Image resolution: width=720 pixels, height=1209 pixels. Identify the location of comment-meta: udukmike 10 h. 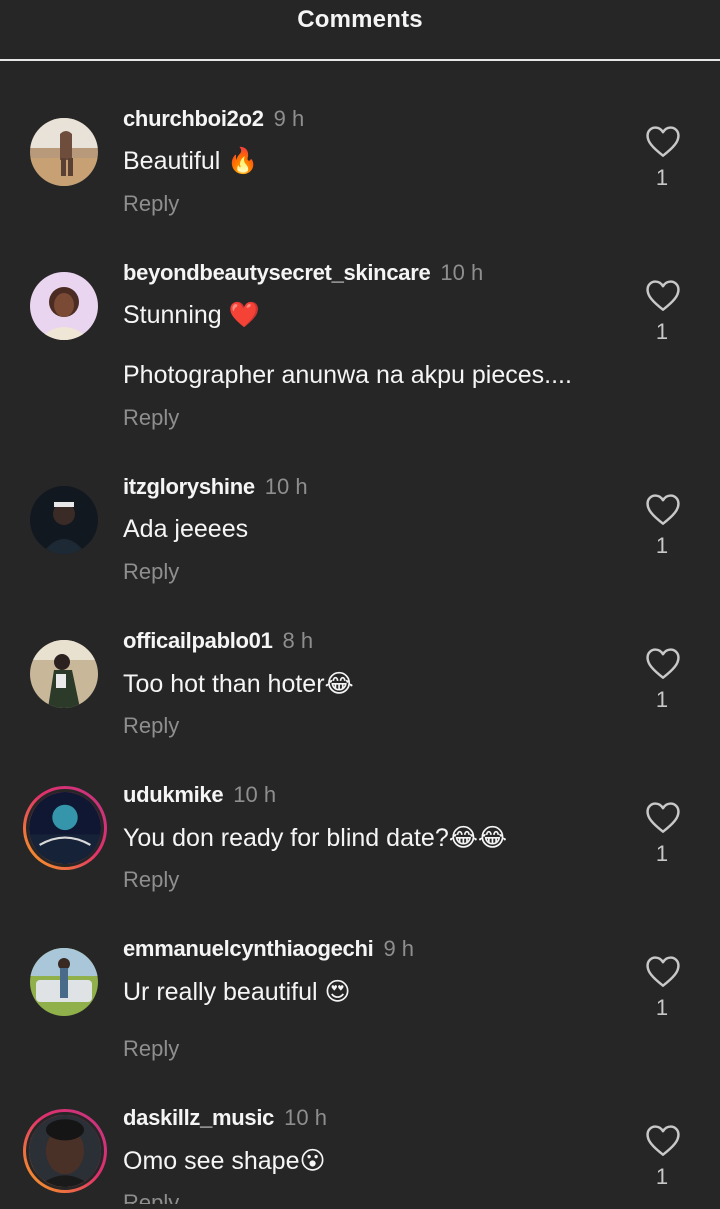
(199, 795).